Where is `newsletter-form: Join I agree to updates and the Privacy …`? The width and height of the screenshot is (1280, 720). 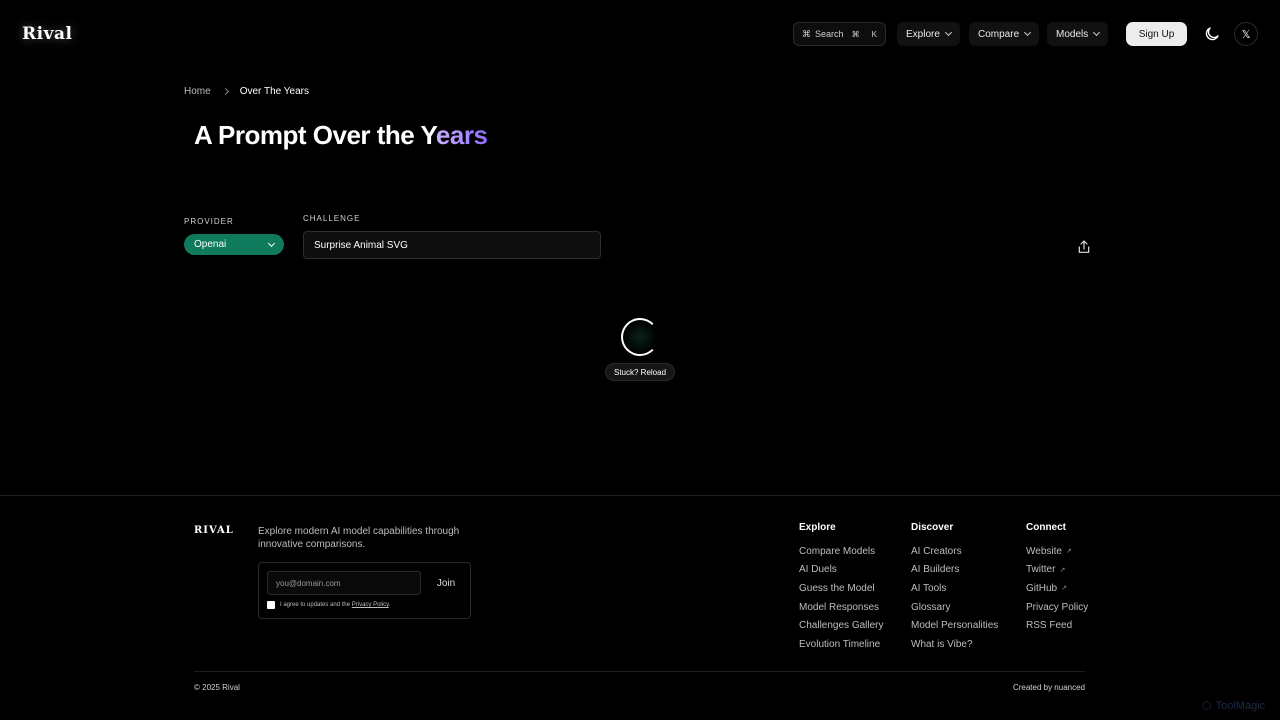 newsletter-form: Join I agree to updates and the Privacy … is located at coordinates (364, 590).